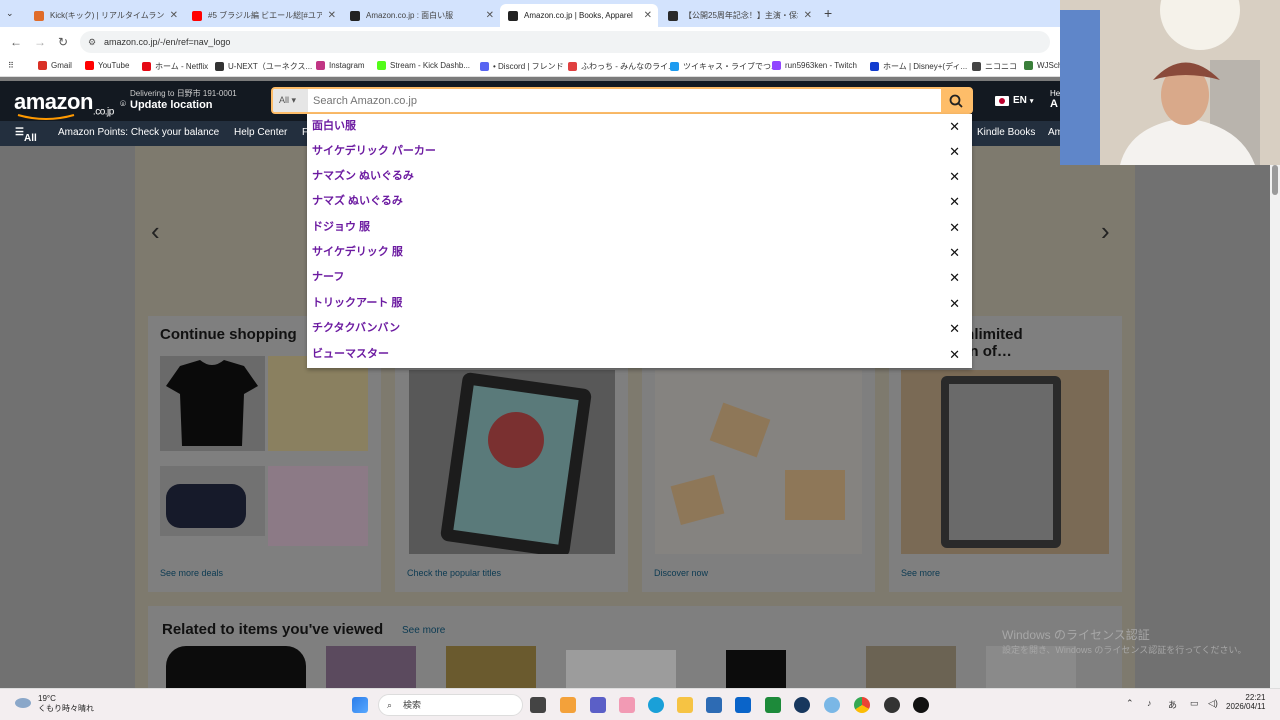 Image resolution: width=1280 pixels, height=720 pixels. Describe the element at coordinates (212, 403) in the screenshot. I see `tshirt-image` at that location.